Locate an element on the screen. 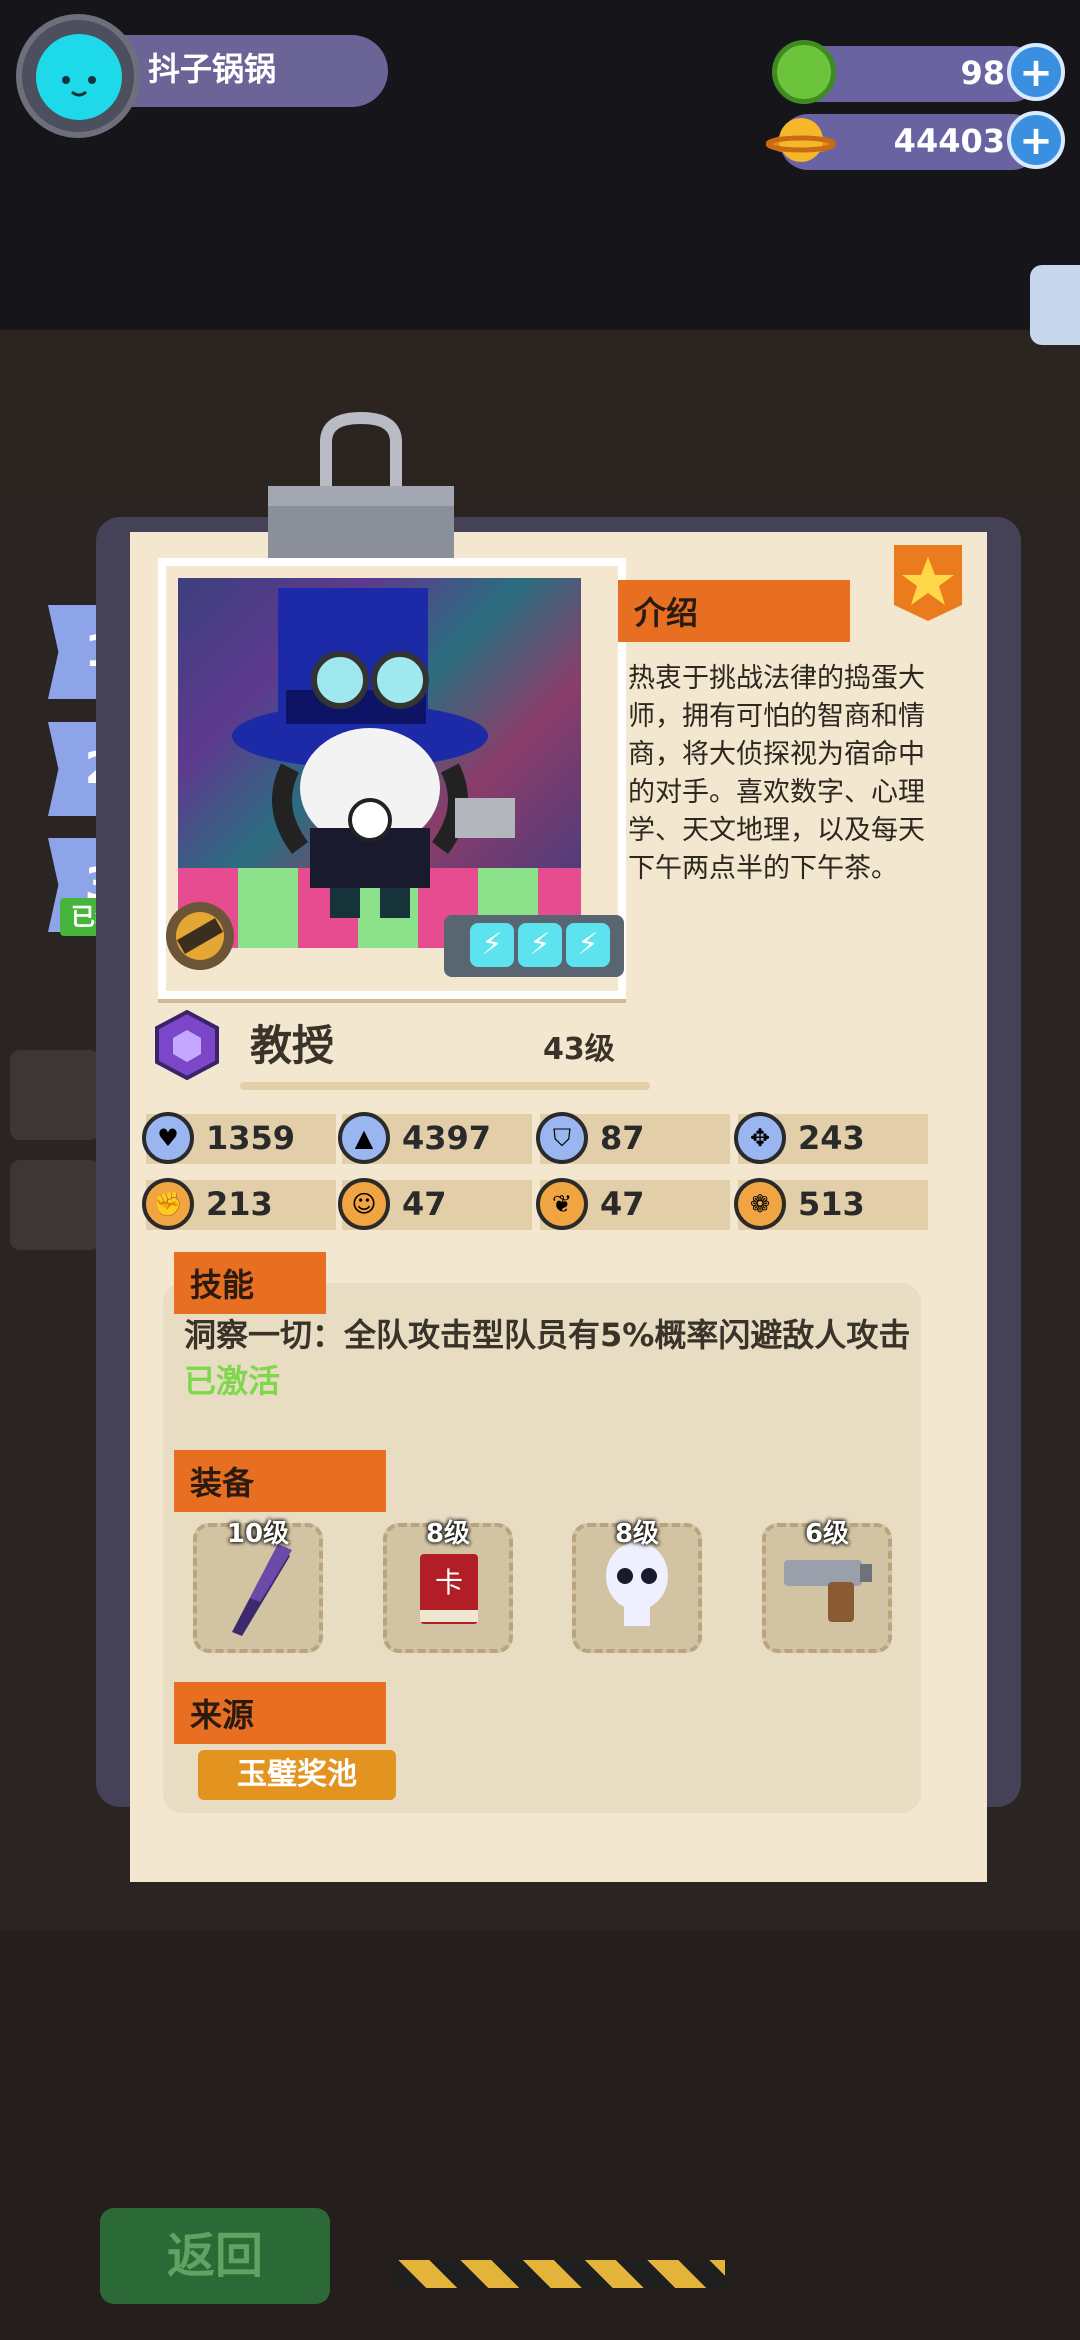  skull-icon is located at coordinates (637, 1585).